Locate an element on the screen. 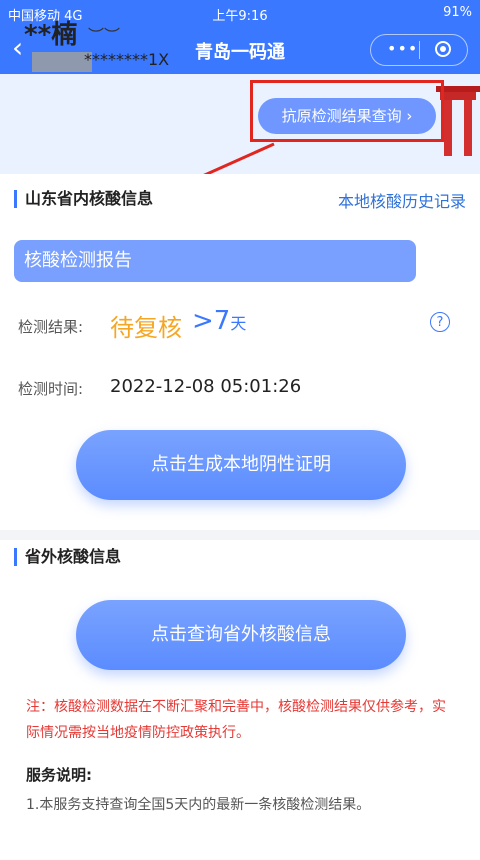  help-icon: ? is located at coordinates (440, 322).